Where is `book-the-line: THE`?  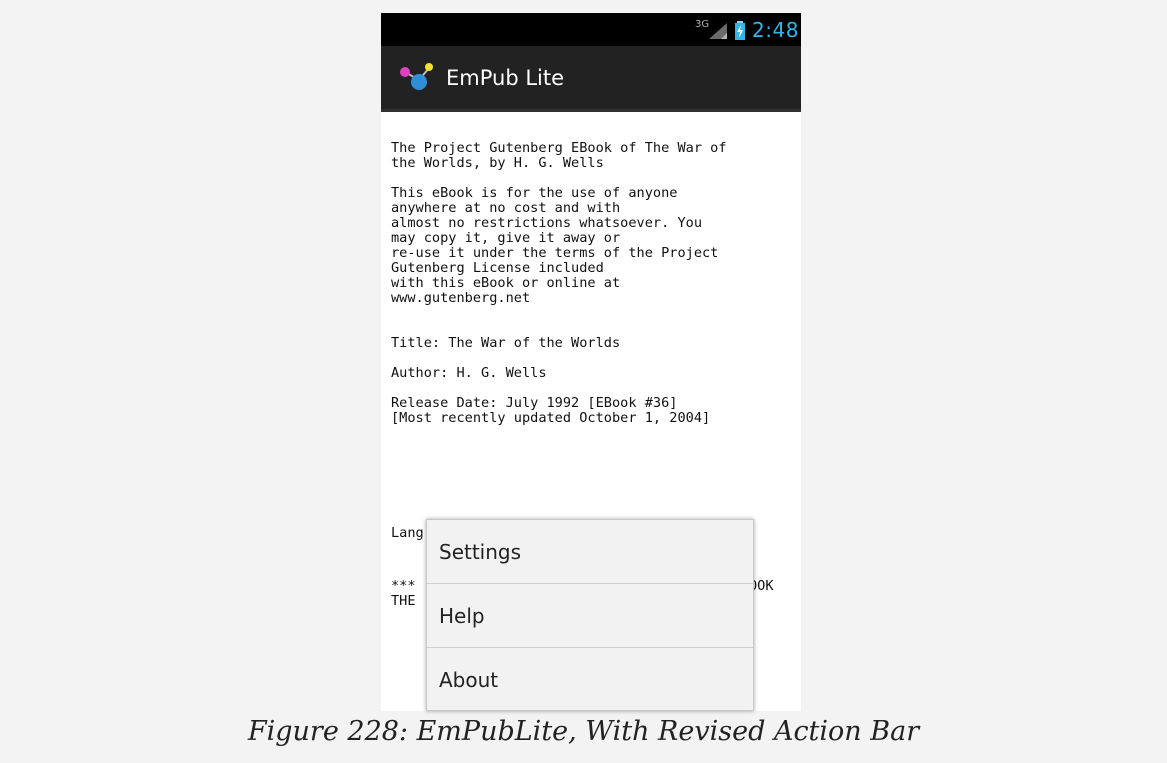 book-the-line: THE is located at coordinates (403, 601).